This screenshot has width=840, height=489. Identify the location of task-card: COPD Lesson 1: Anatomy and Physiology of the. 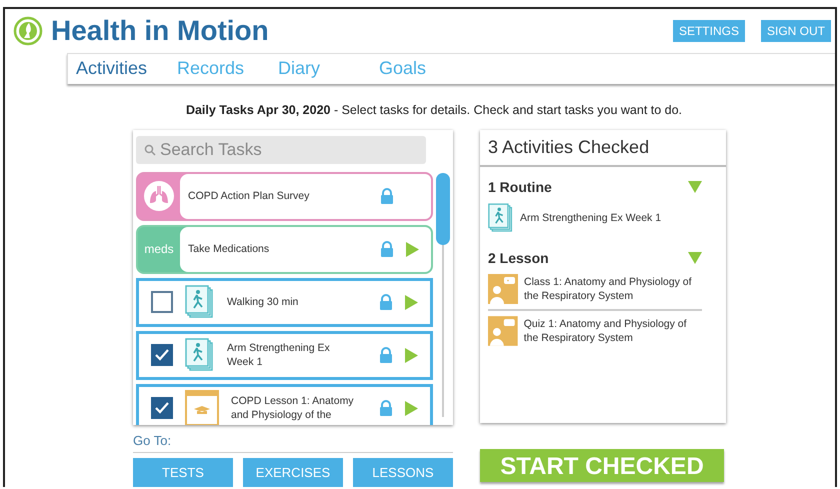
(284, 404).